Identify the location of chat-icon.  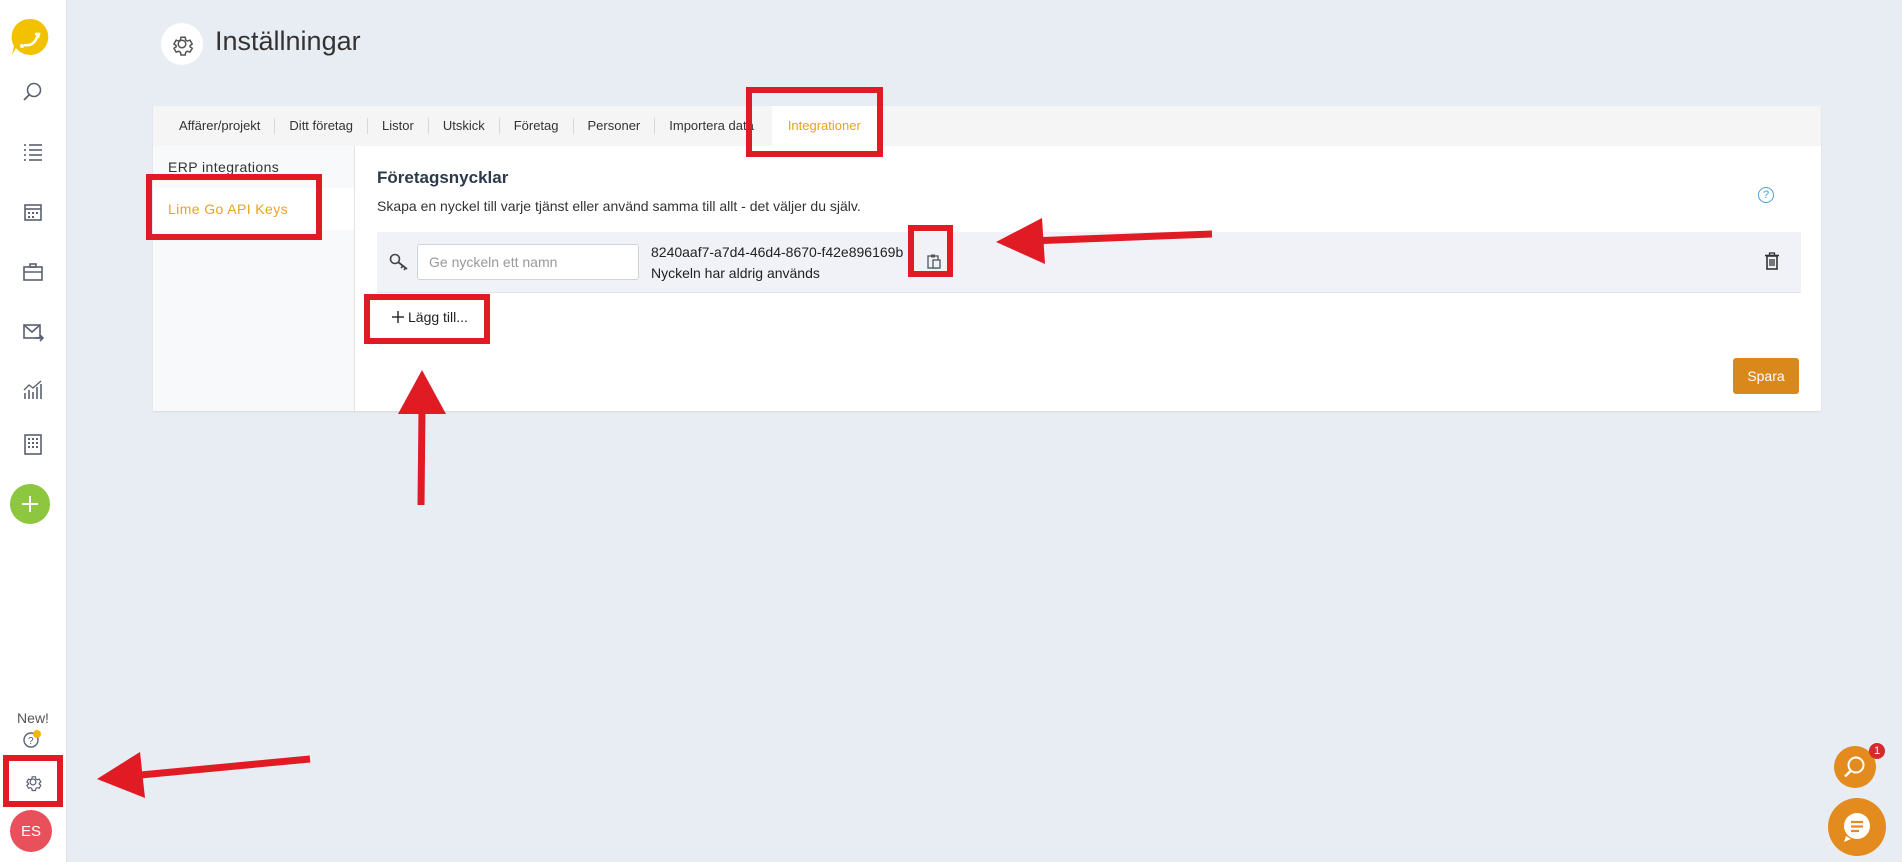
(1857, 827).